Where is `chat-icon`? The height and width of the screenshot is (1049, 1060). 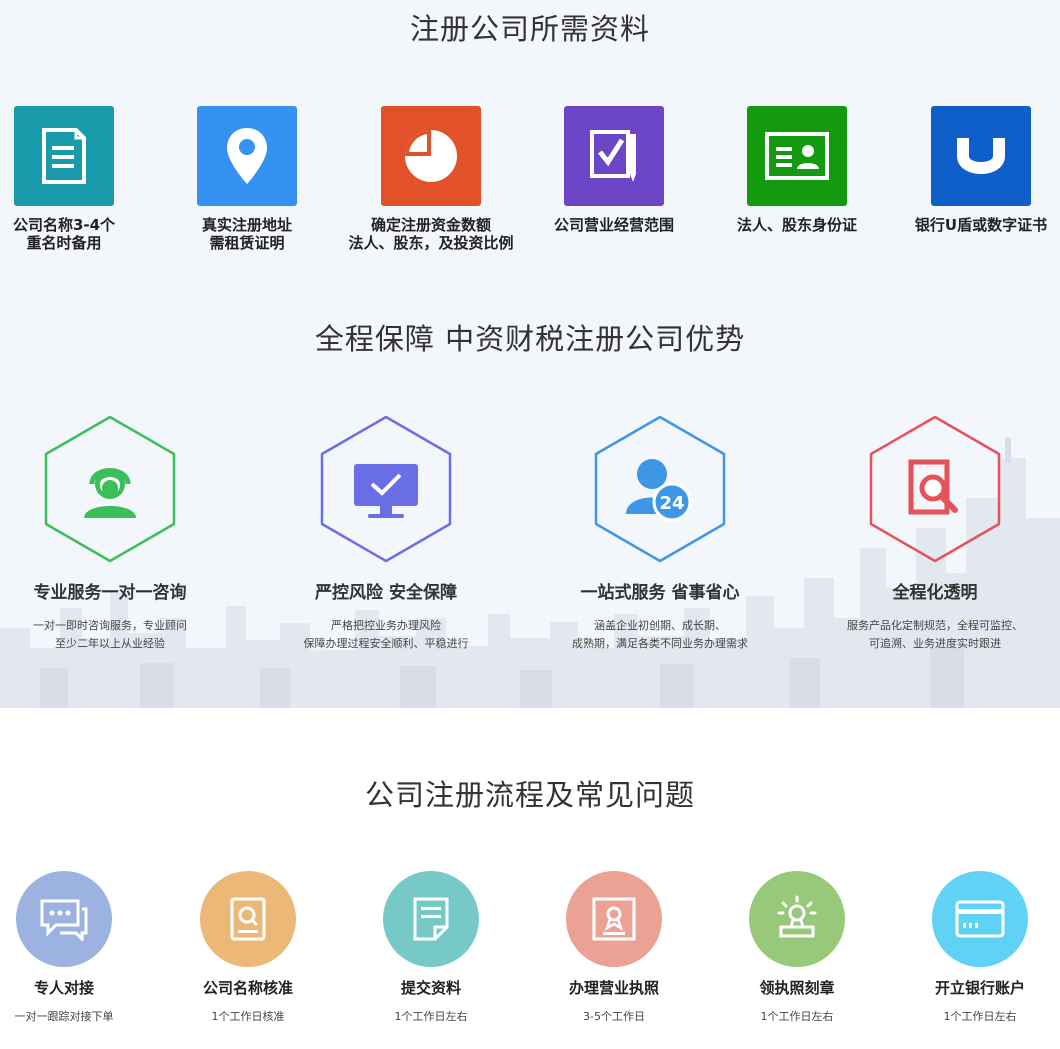 chat-icon is located at coordinates (64, 919).